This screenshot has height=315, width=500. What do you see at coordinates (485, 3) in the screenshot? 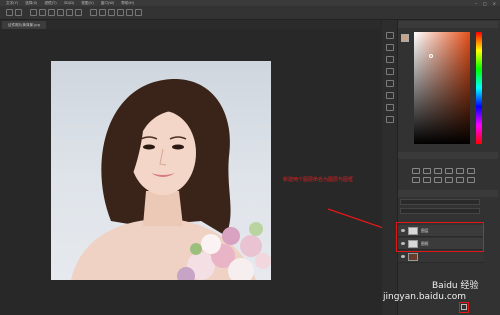
I see `maximize-icon: □` at bounding box center [485, 3].